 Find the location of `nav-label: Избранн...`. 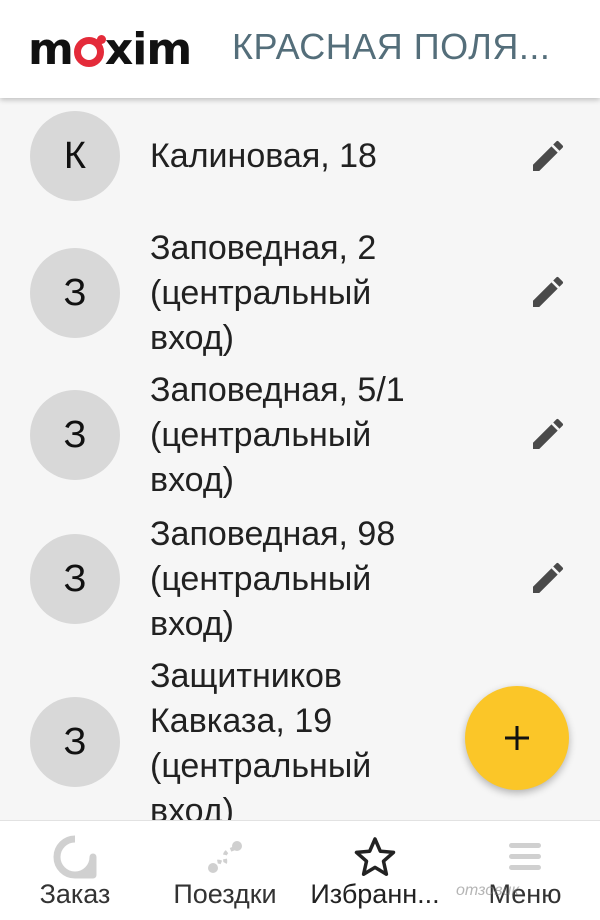

nav-label: Избранн... is located at coordinates (375, 894).